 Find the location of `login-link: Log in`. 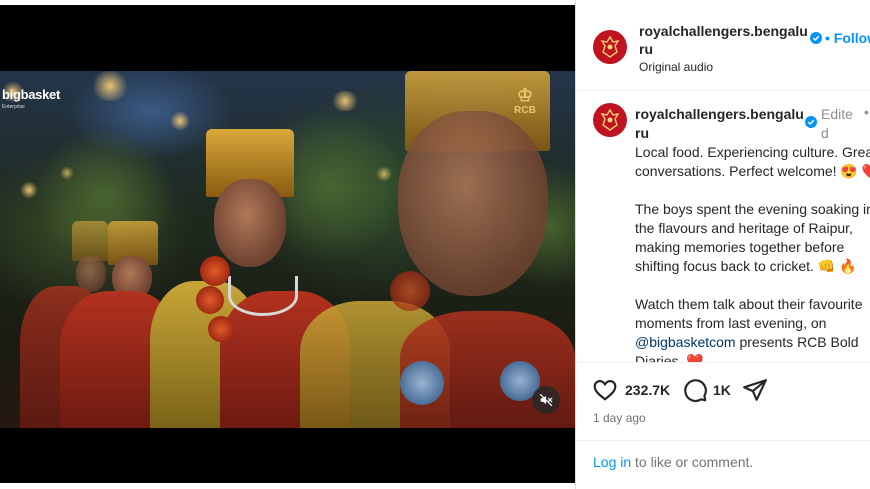

login-link: Log in is located at coordinates (612, 462).